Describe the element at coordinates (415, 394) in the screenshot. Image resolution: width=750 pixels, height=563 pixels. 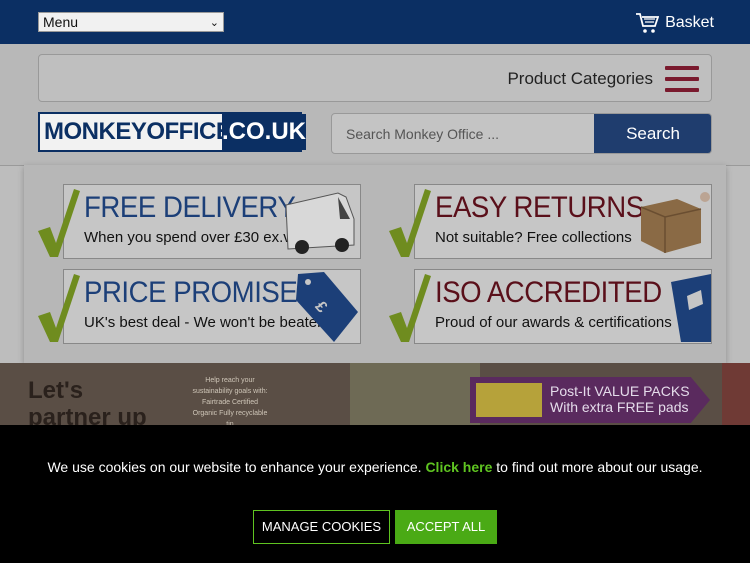
I see `banner-photo` at that location.